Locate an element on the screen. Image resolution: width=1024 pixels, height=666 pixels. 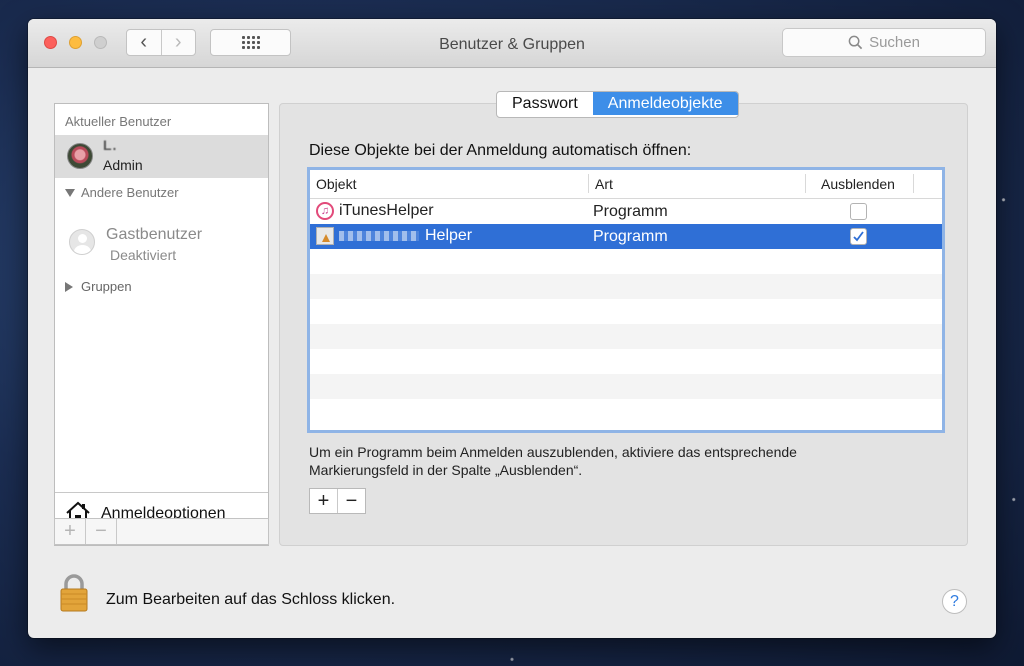
titlebar: ‹ › Benutzer & Gruppen Suchen is located at coordinates (512, 43).